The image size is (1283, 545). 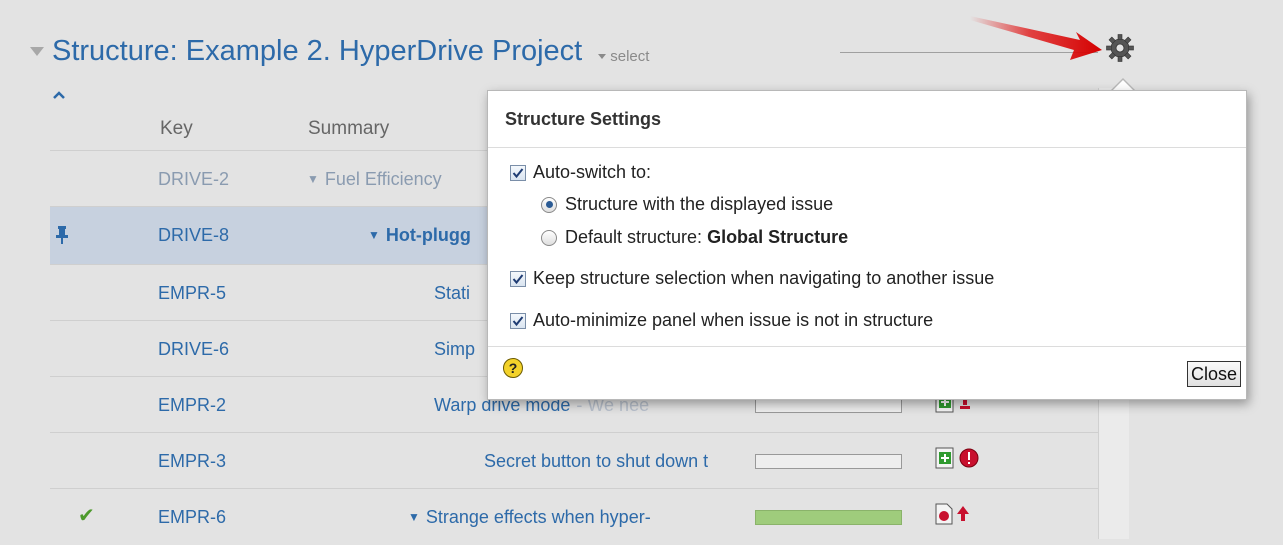 I want to click on select-label: select, so click(x=630, y=56).